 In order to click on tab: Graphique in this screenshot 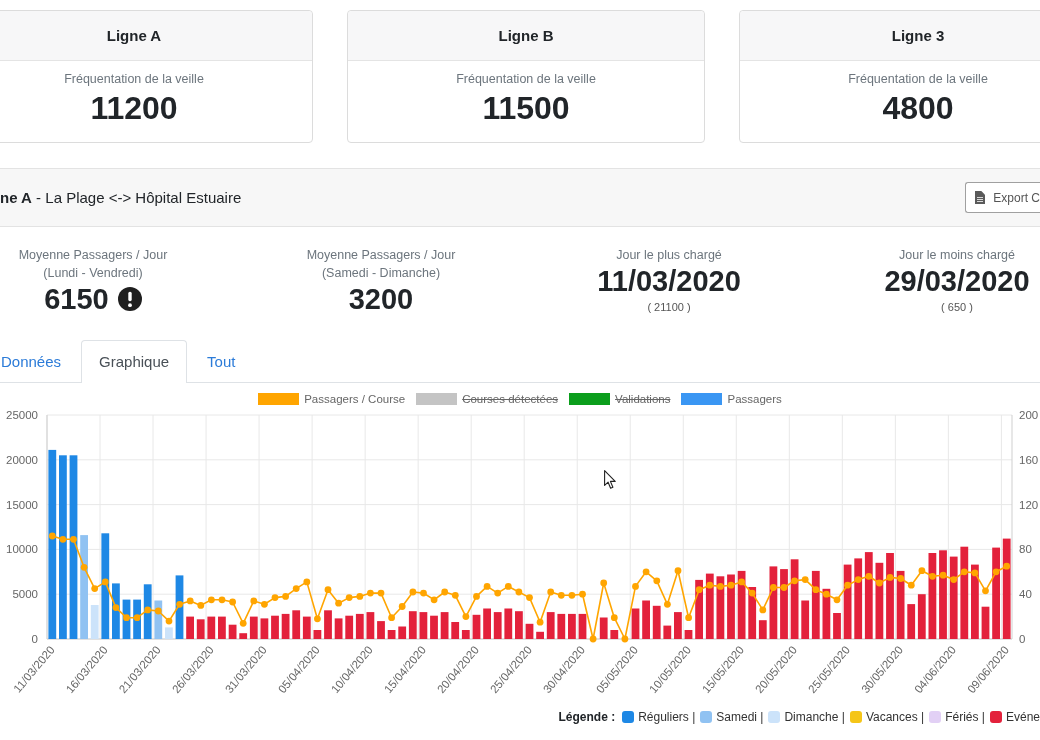, I will do `click(134, 361)`.